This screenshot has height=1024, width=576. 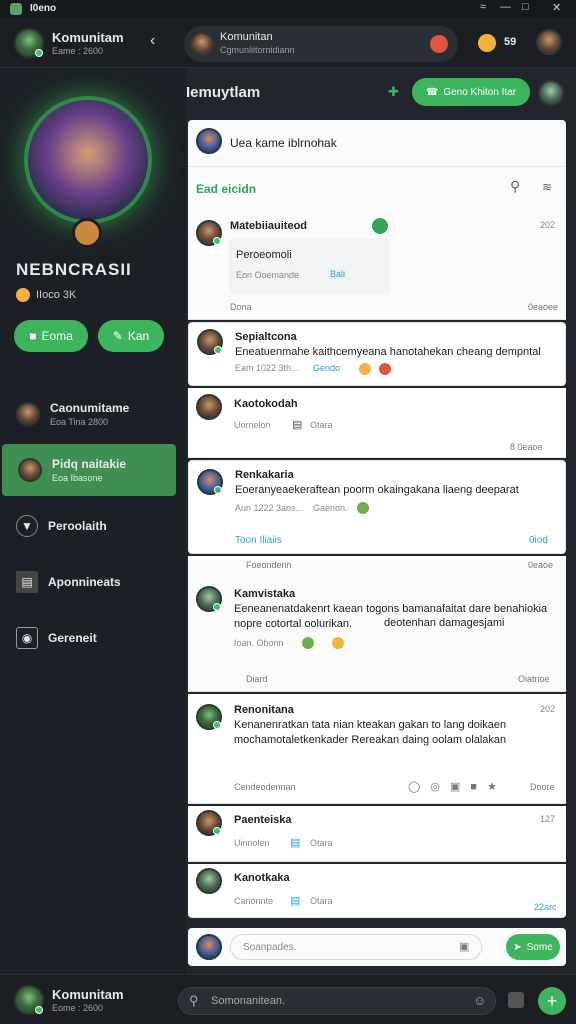 I want to click on post-footer: Dona, so click(x=241, y=307).